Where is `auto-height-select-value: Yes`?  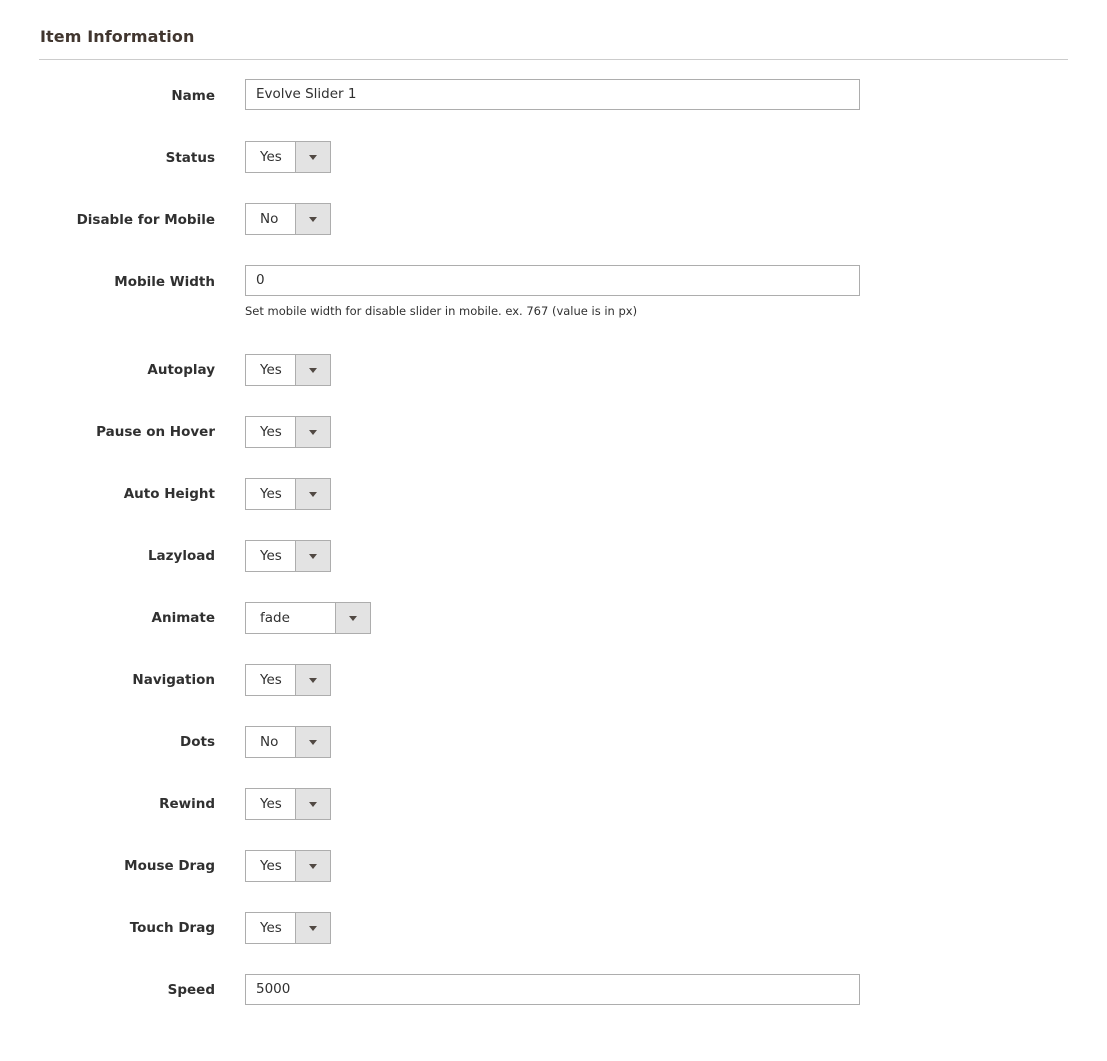 auto-height-select-value: Yes is located at coordinates (271, 494).